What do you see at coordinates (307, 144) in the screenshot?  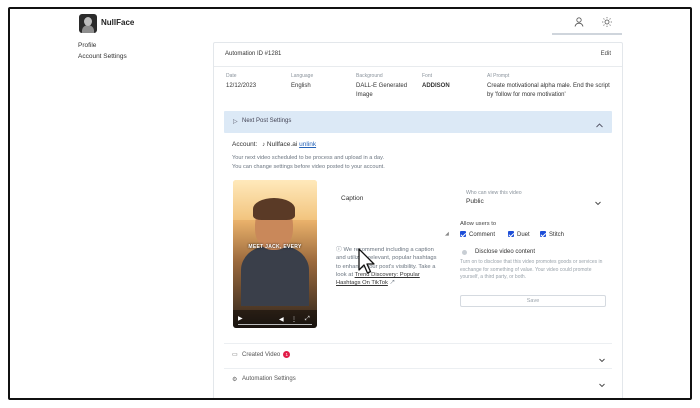 I see `unlink-link: unlink` at bounding box center [307, 144].